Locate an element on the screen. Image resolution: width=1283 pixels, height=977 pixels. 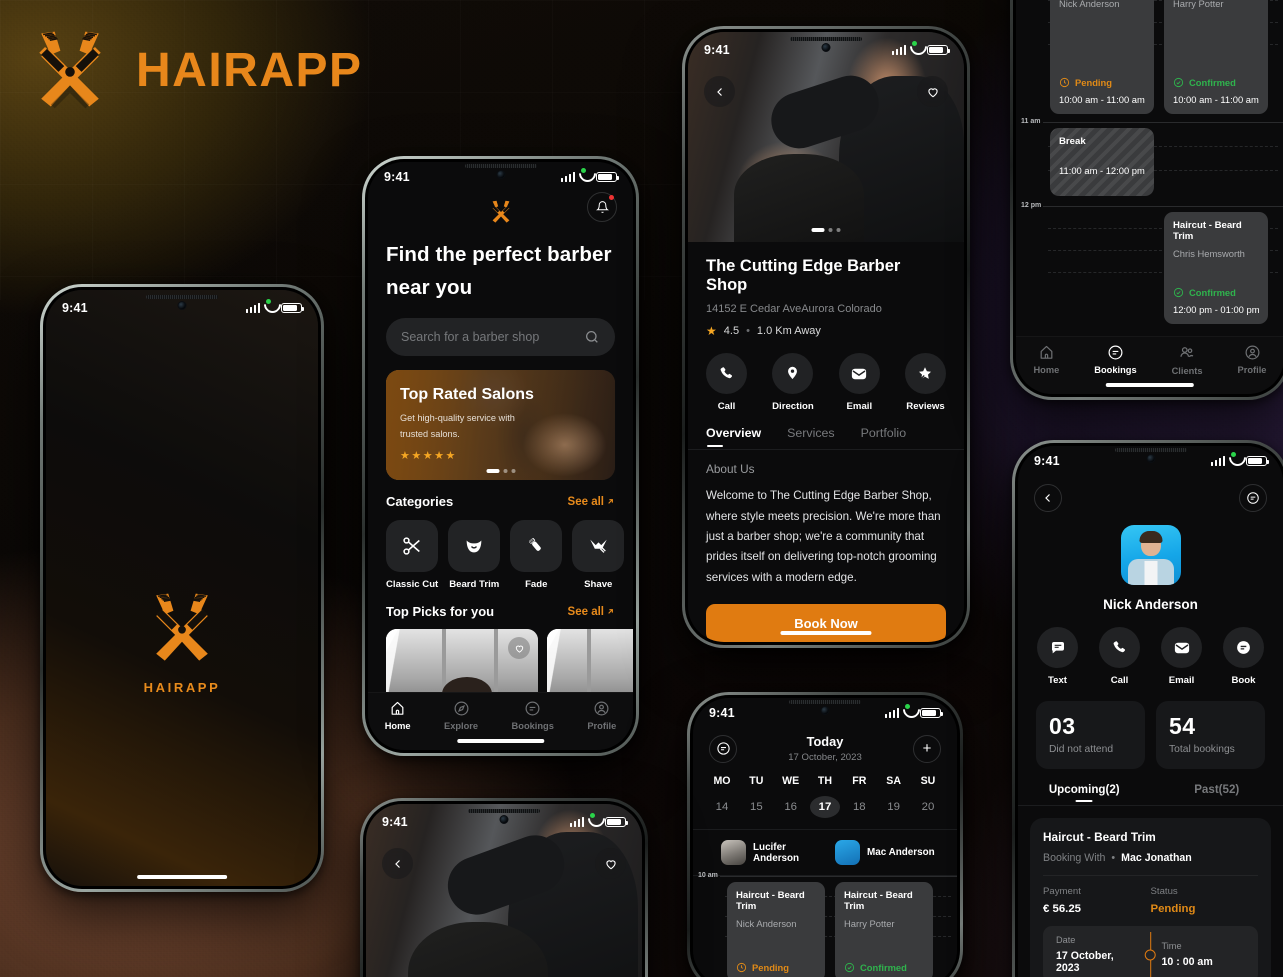
weekday-strip: MO 14 TU 15 WE 16 TH 17 FR 18 SA 19 SU 20 is located at coordinates (825, 790).